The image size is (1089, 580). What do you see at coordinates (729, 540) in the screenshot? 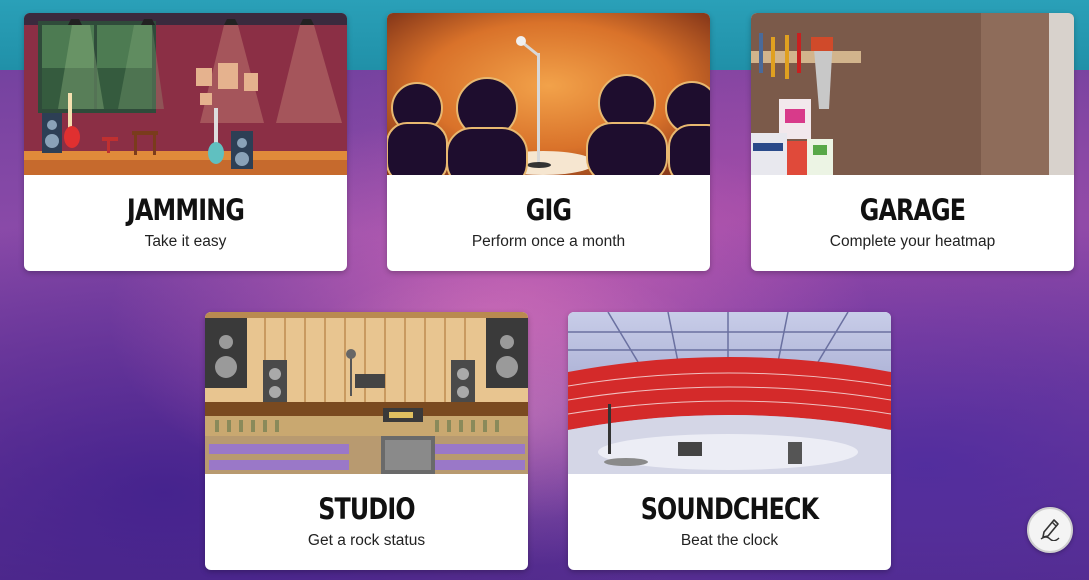
I see `card-subtitle: Beat the clock` at bounding box center [729, 540].